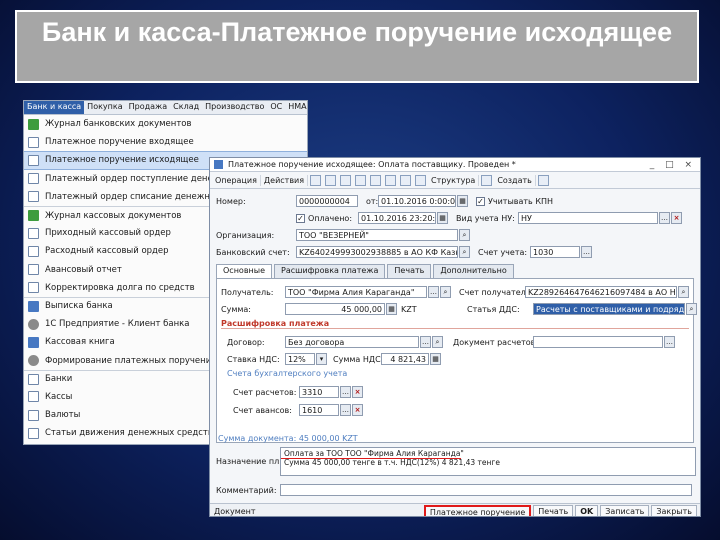 The width and height of the screenshot is (720, 540). What do you see at coordinates (405, 359) in the screenshot?
I see `vat-sum-field: 4 821,43` at bounding box center [405, 359].